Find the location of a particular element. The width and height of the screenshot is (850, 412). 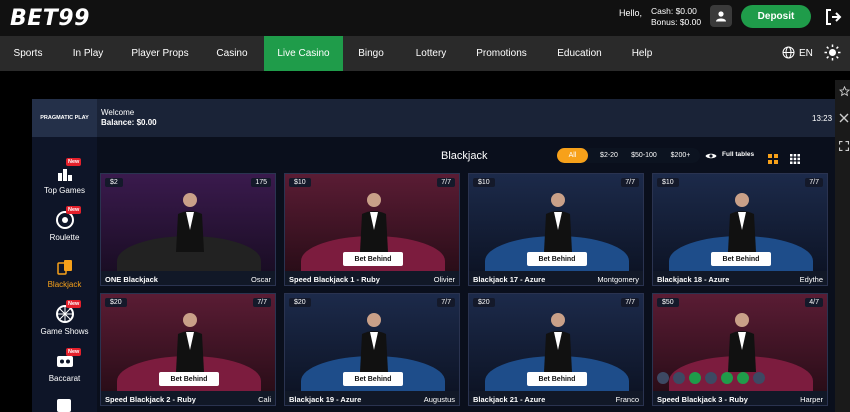

category-label: Top Games is located at coordinates (64, 190).